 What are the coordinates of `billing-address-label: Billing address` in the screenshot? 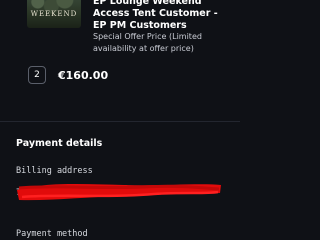 It's located at (54, 171).